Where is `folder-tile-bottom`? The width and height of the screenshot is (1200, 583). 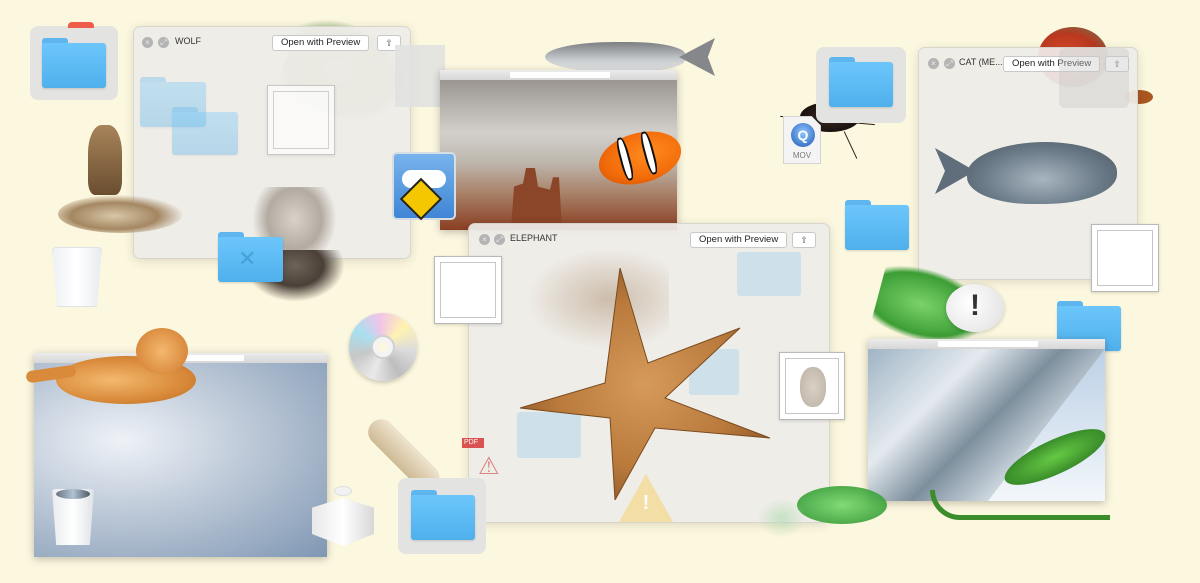
folder-tile-bottom is located at coordinates (442, 516).